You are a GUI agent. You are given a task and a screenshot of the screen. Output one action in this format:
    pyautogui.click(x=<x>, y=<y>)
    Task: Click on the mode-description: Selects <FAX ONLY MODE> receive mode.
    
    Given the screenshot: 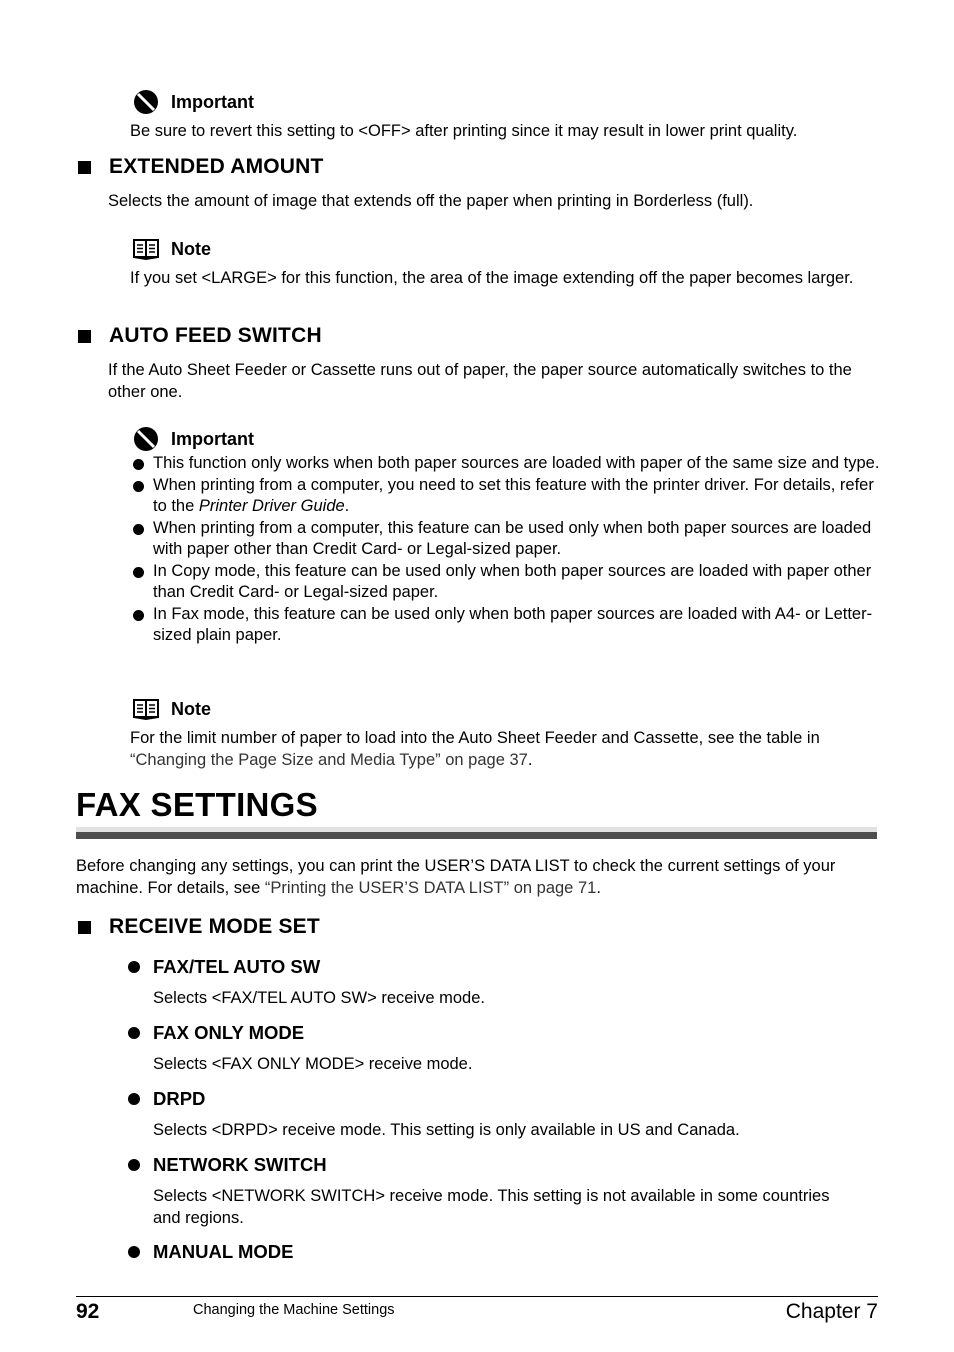 What is the action you would take?
    pyautogui.click(x=313, y=1064)
    